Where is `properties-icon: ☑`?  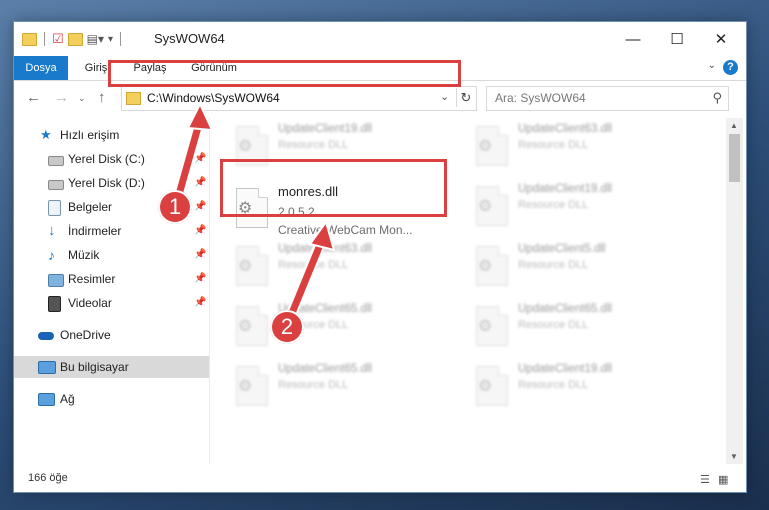
properties-icon: ☑ is located at coordinates (58, 39).